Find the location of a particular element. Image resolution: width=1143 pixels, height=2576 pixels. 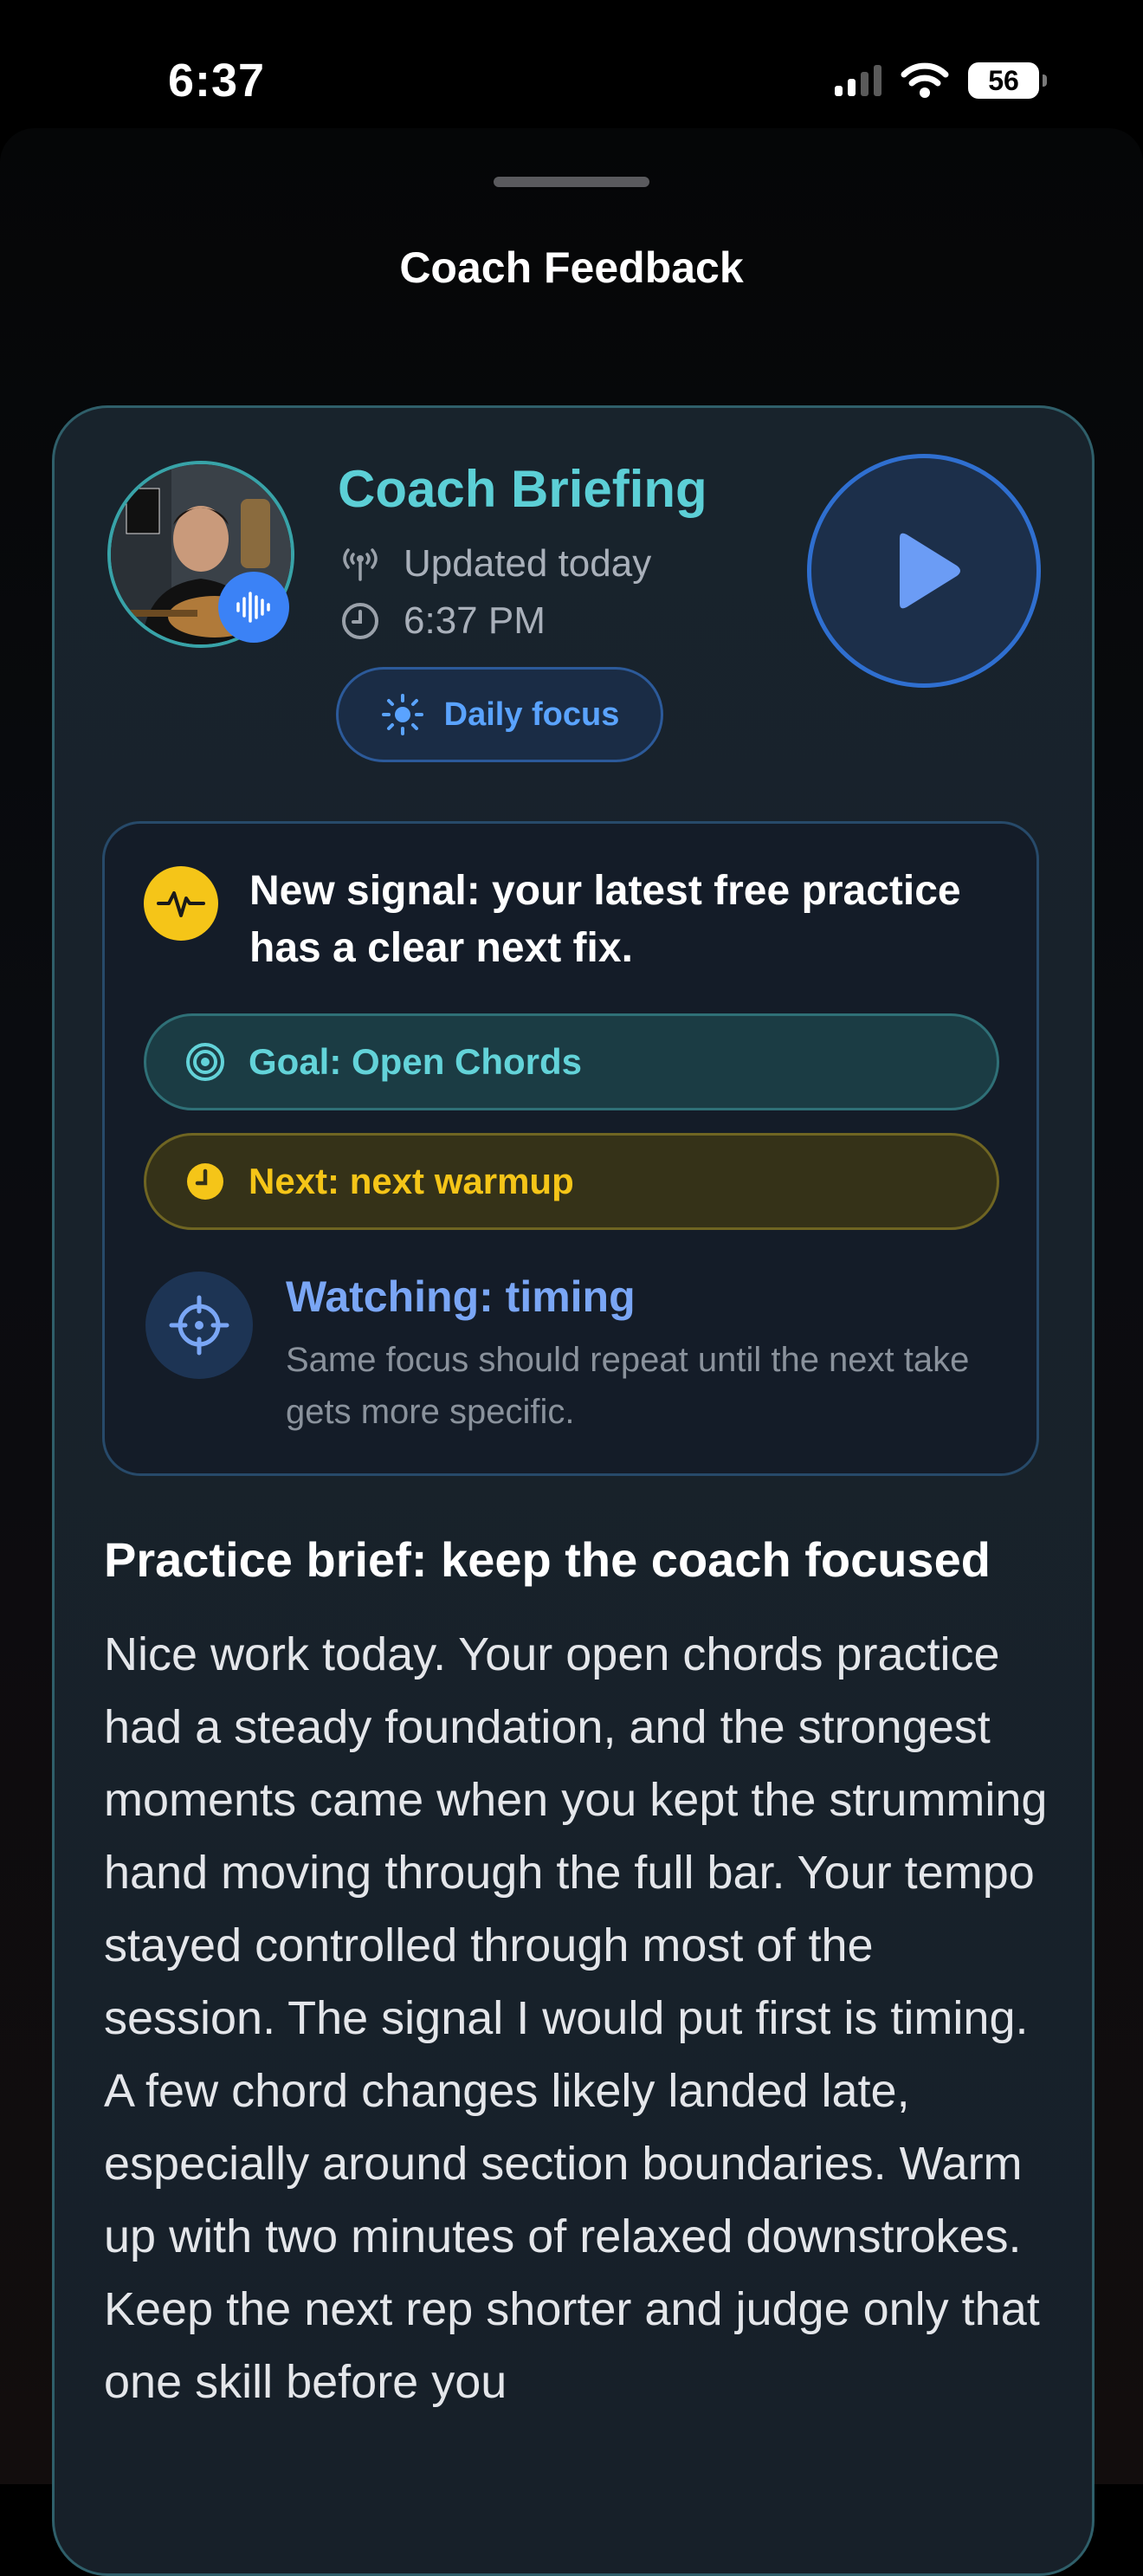

watching-title: Watching: timing is located at coordinates (461, 1296).